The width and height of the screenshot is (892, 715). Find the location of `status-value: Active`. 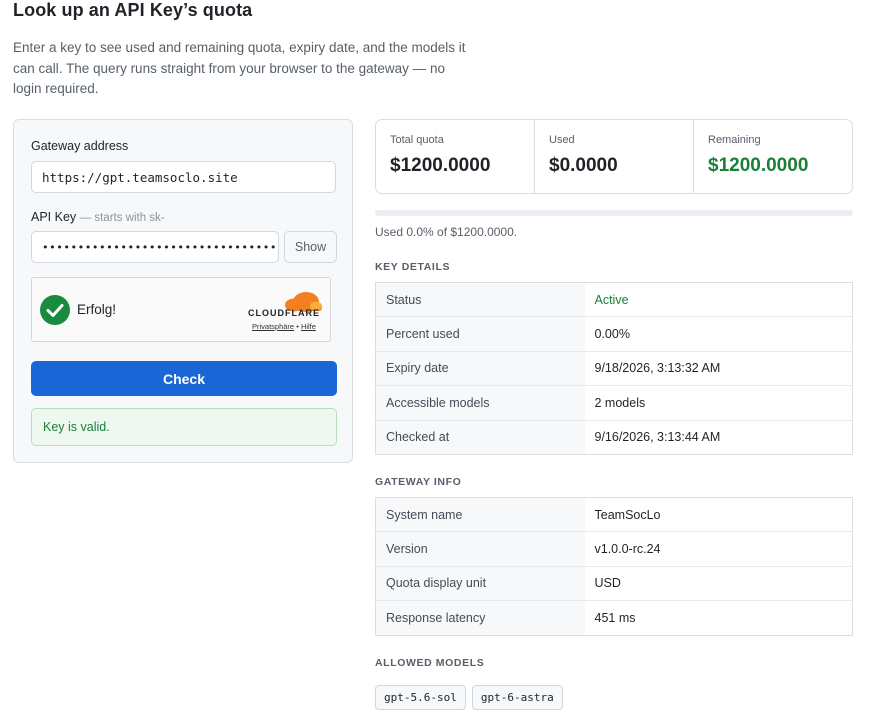

status-value: Active is located at coordinates (611, 299).